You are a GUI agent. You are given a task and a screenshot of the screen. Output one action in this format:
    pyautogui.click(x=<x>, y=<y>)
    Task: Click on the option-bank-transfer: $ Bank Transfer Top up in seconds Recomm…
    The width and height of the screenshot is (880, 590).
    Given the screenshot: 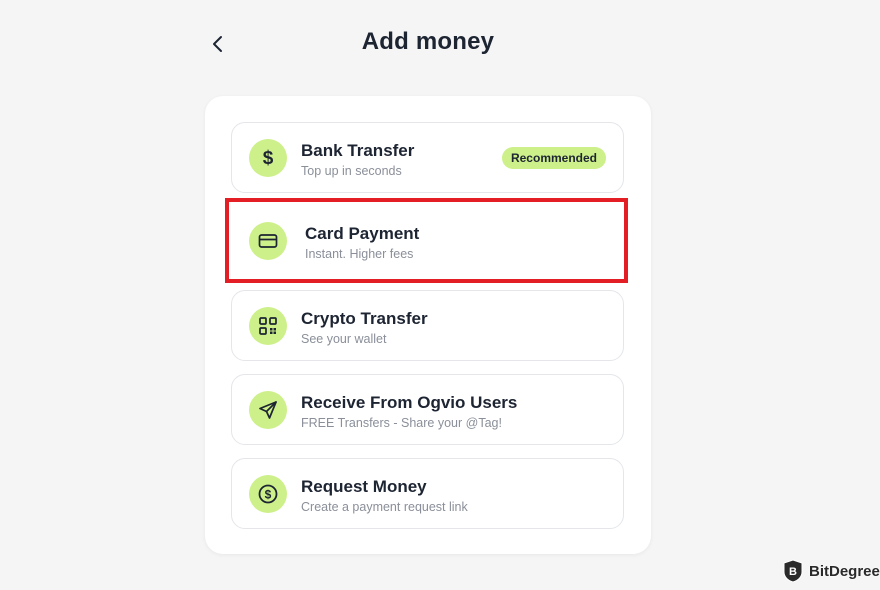 What is the action you would take?
    pyautogui.click(x=427, y=157)
    